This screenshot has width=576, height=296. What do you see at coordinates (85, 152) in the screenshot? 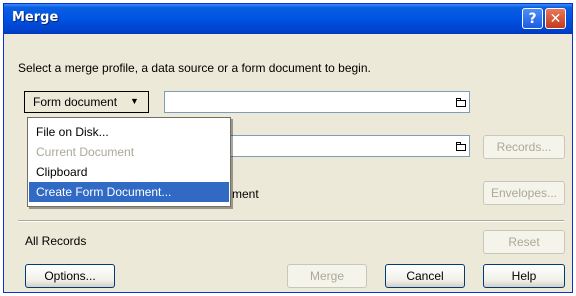
I see `menu-item-current-document: Current Document` at bounding box center [85, 152].